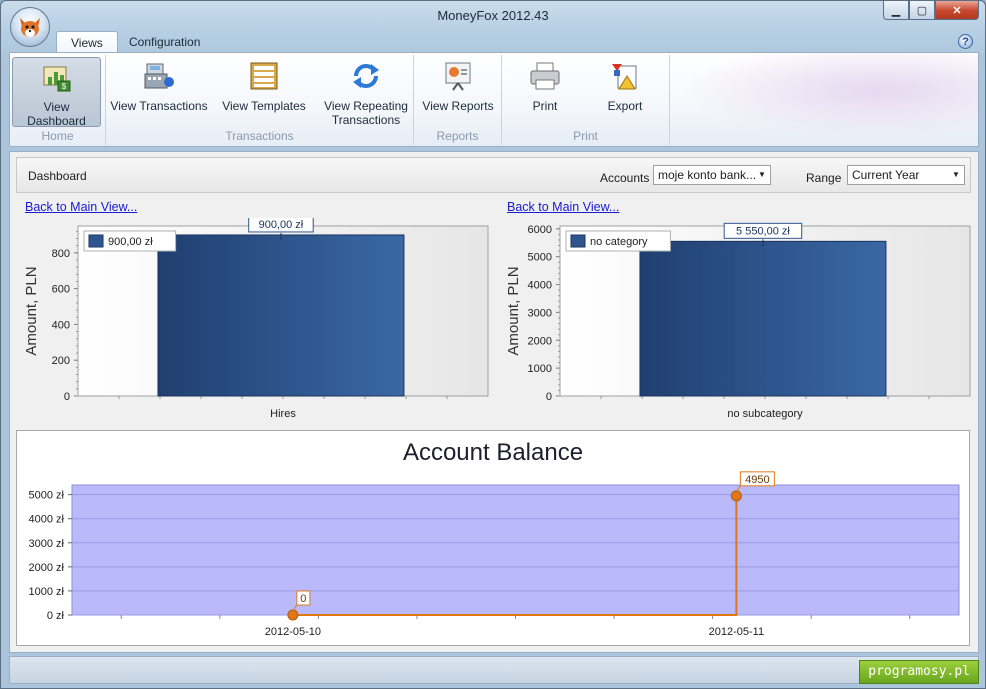 This screenshot has width=986, height=689. Describe the element at coordinates (164, 42) in the screenshot. I see `tab-configuration: Configuration` at that location.